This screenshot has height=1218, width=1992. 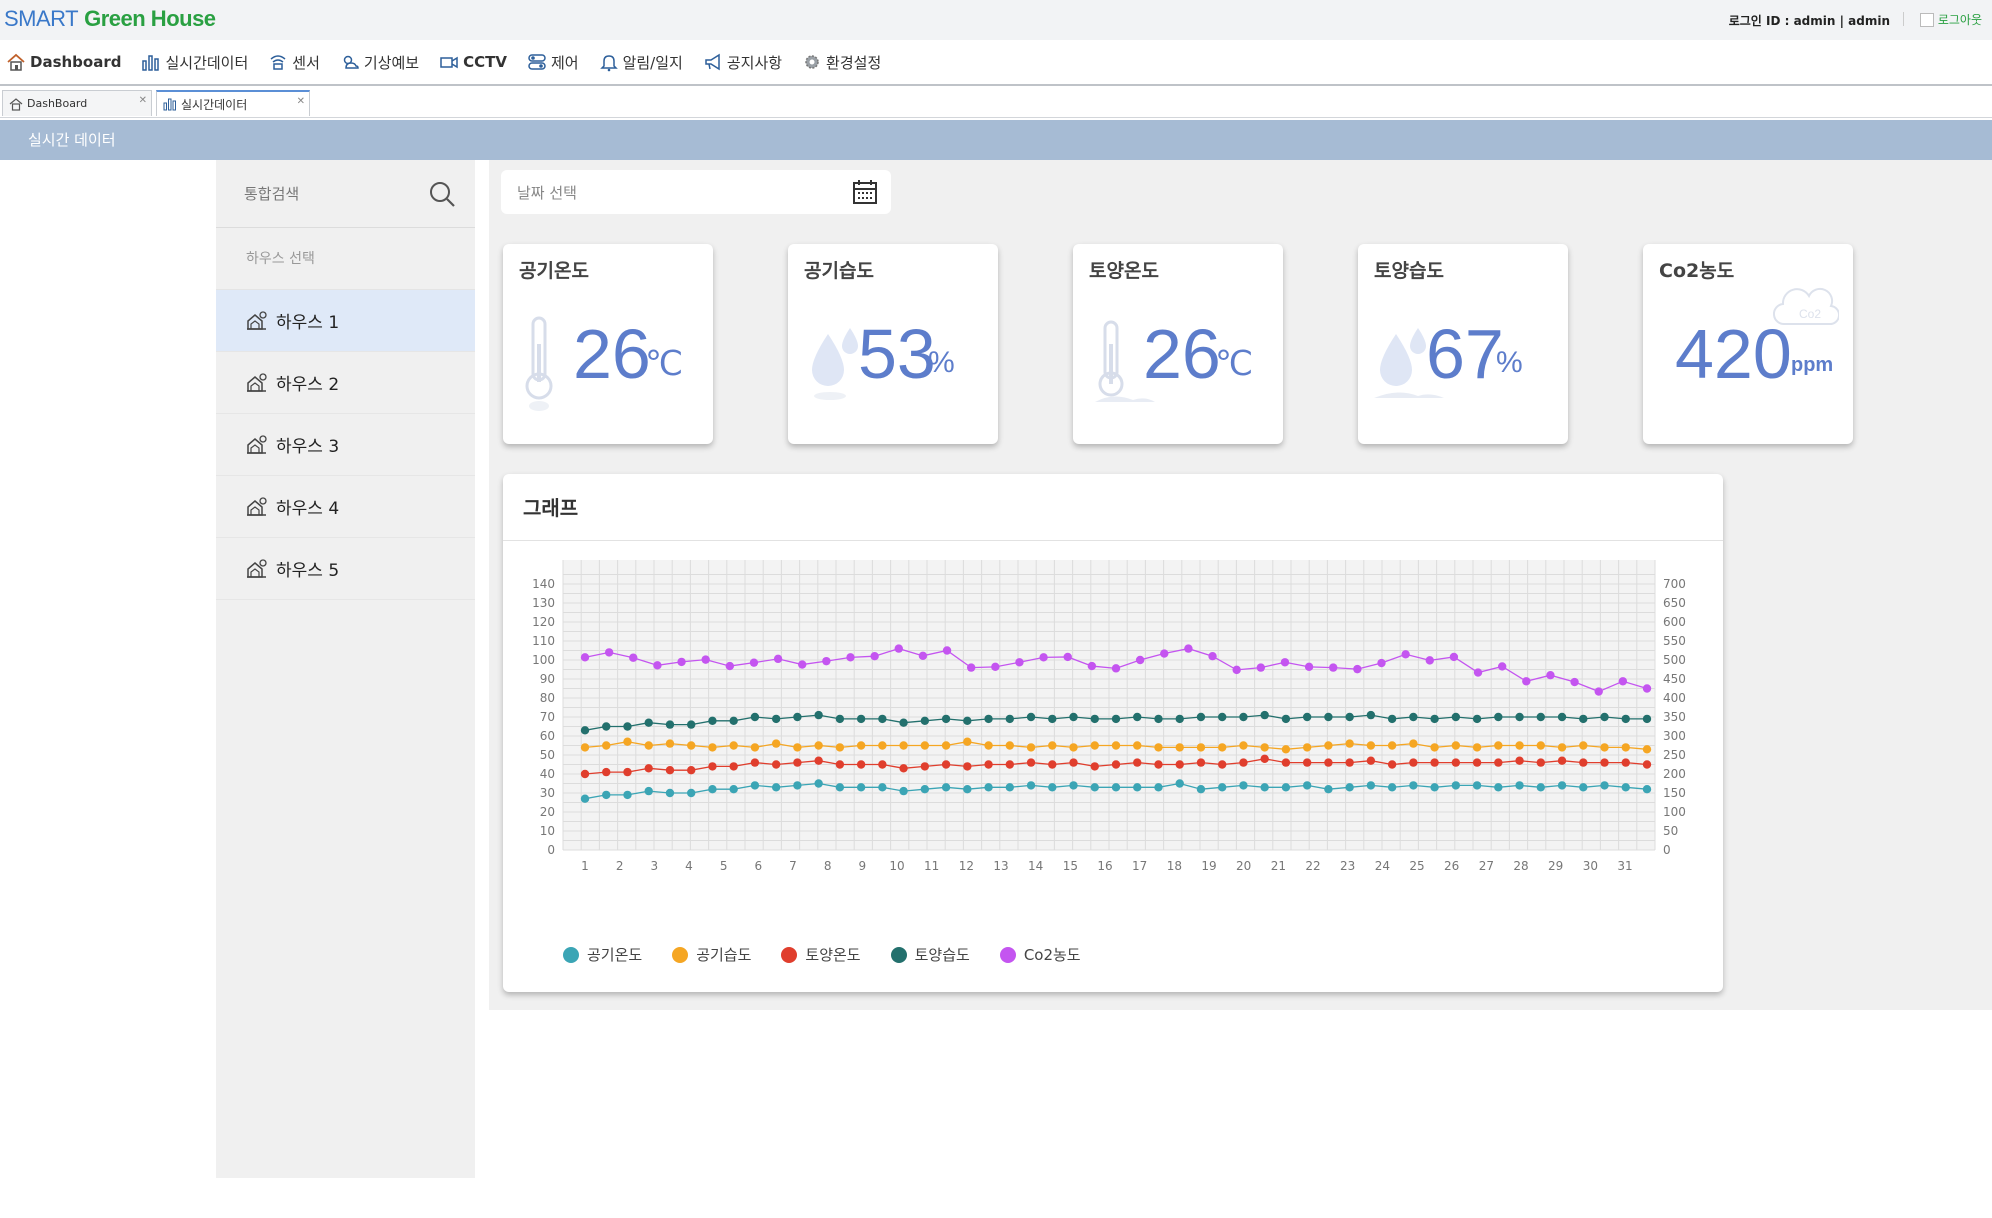 I want to click on menu-item-notice: 공지사항, so click(x=742, y=62).